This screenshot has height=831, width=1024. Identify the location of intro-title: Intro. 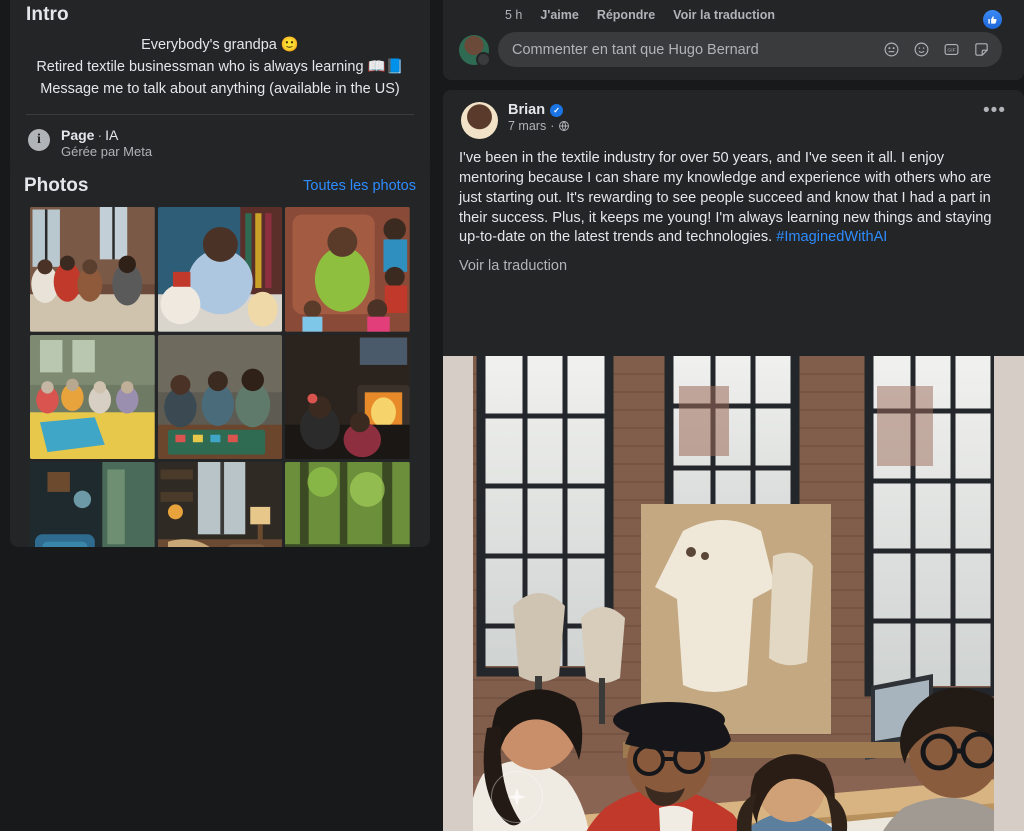
(47, 14).